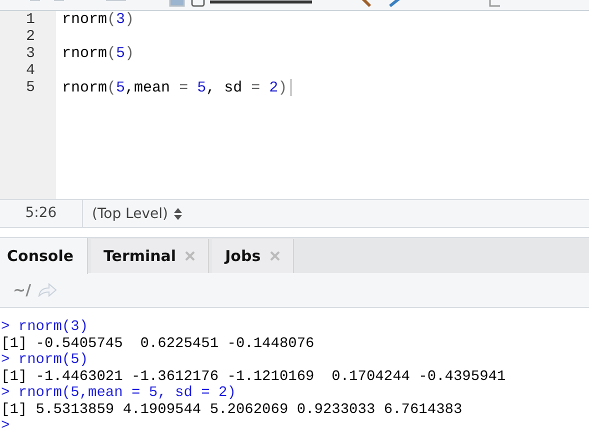 The image size is (589, 440). Describe the element at coordinates (157, 344) in the screenshot. I see `output-text: [1] -0.5405745 0.6225451 -0.1448076` at that location.